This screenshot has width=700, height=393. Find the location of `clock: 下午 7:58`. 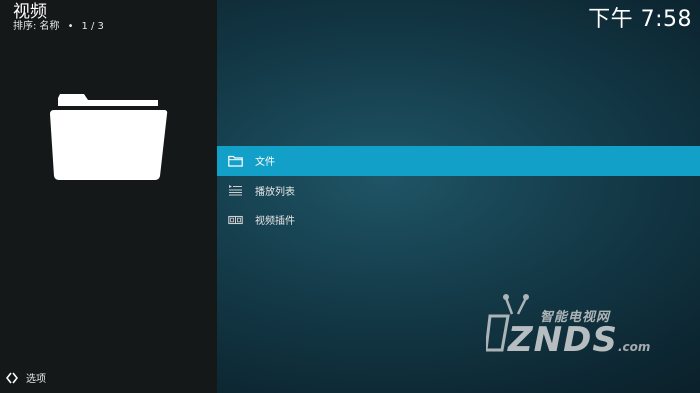

clock: 下午 7:58 is located at coordinates (640, 19).